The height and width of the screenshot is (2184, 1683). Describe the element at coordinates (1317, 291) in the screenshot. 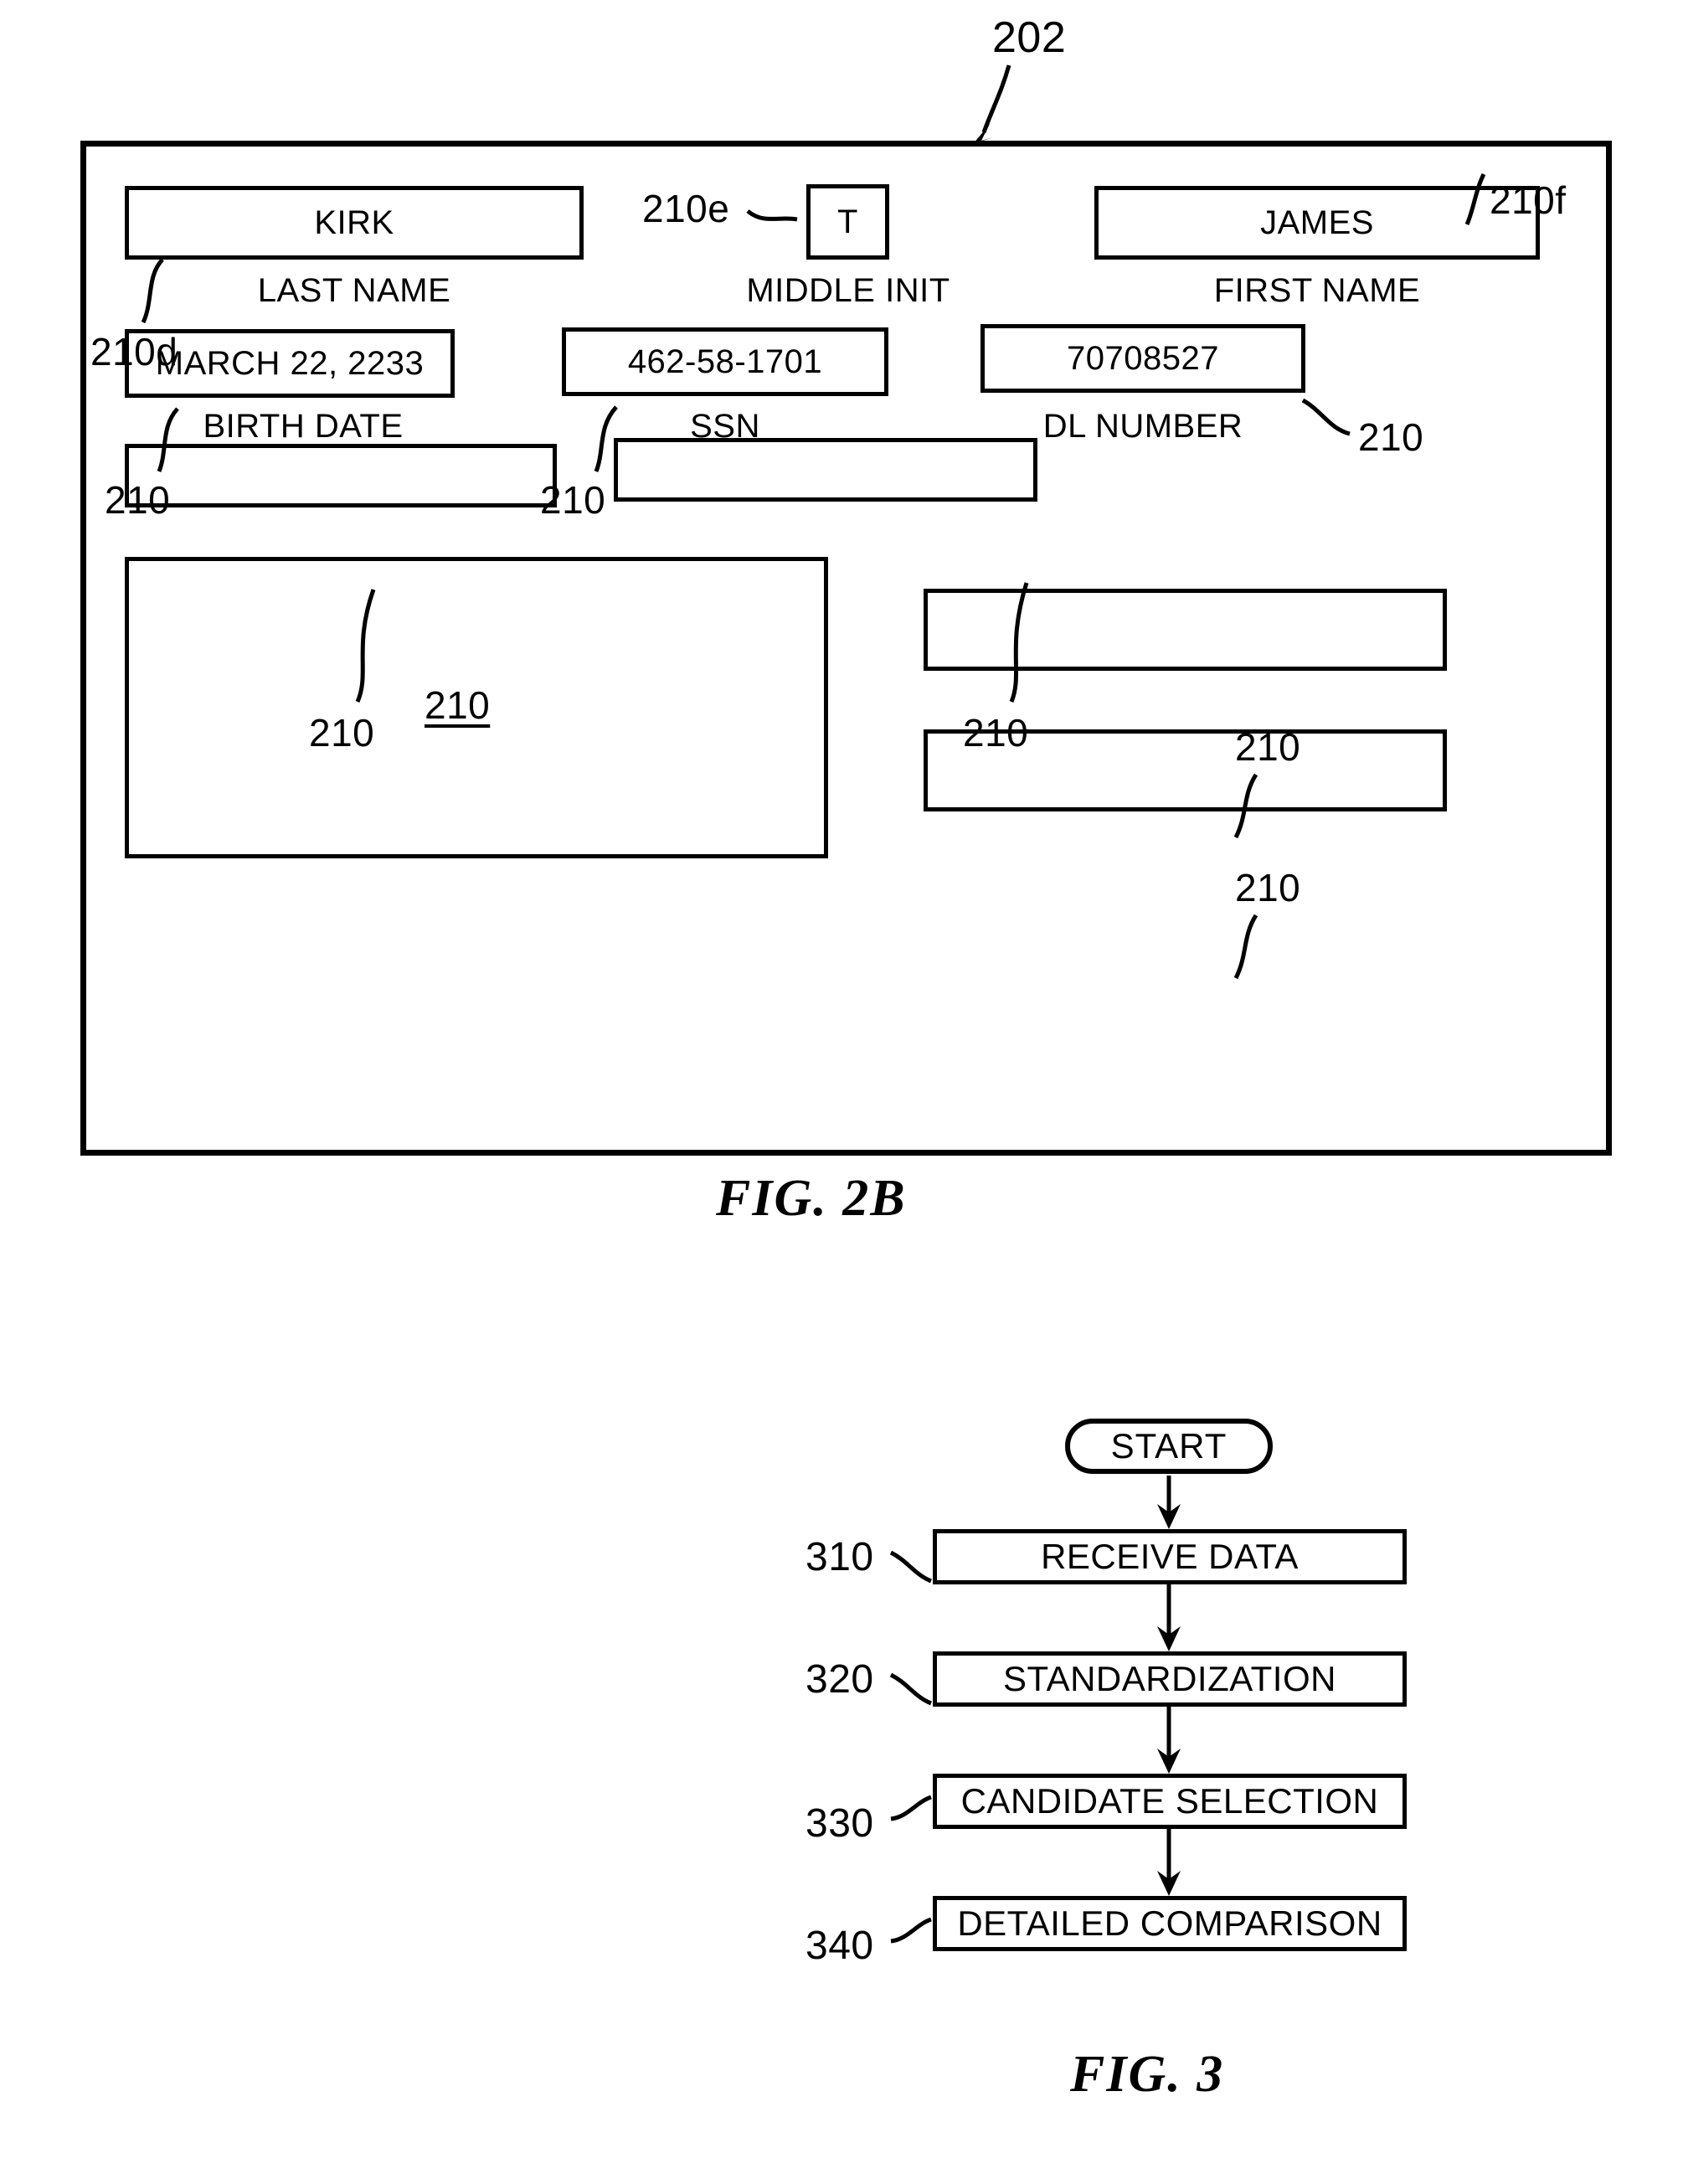

I see `first-name-label: FIRST NAME` at that location.